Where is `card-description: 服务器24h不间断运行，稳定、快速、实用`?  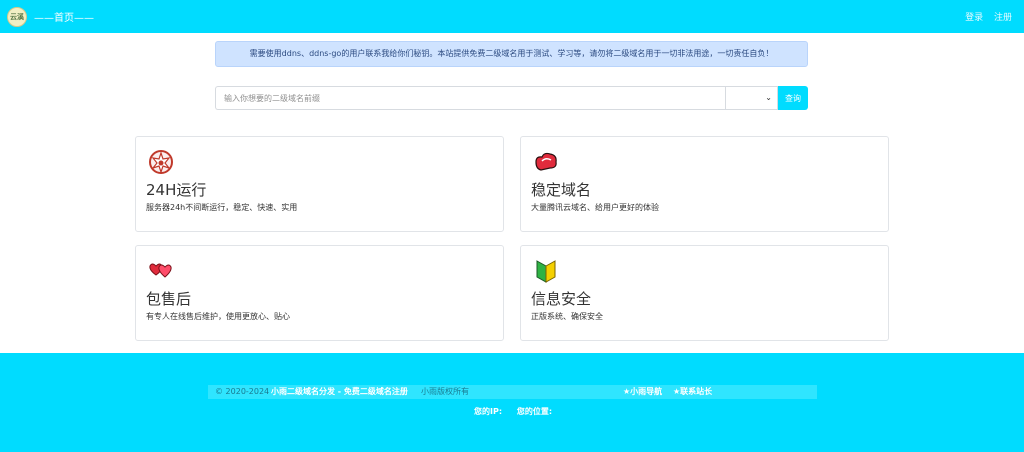
card-description: 服务器24h不间断运行，稳定、快速、实用 is located at coordinates (222, 207).